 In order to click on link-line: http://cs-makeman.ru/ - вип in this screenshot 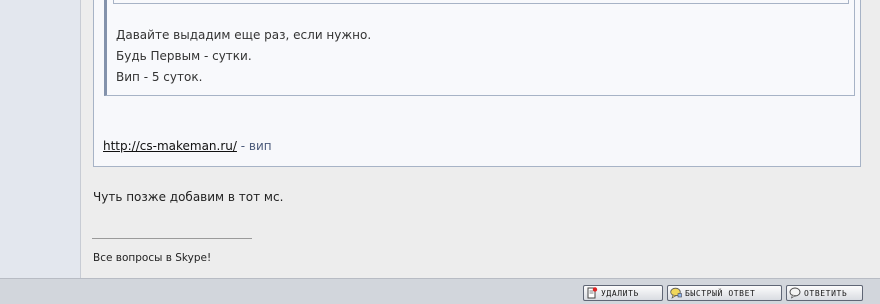, I will do `click(187, 146)`.